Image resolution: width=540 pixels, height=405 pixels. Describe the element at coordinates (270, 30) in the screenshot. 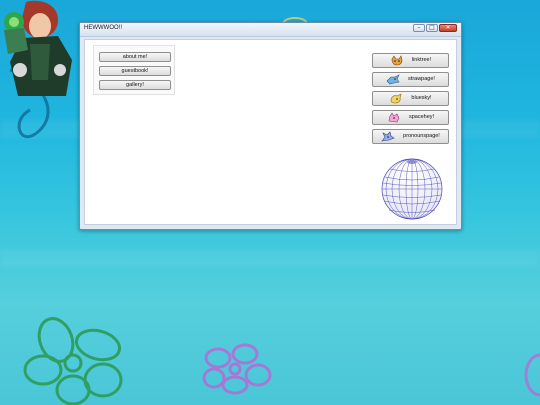

I see `window-titlebar: HEWWWOO!! – □ ✕` at that location.